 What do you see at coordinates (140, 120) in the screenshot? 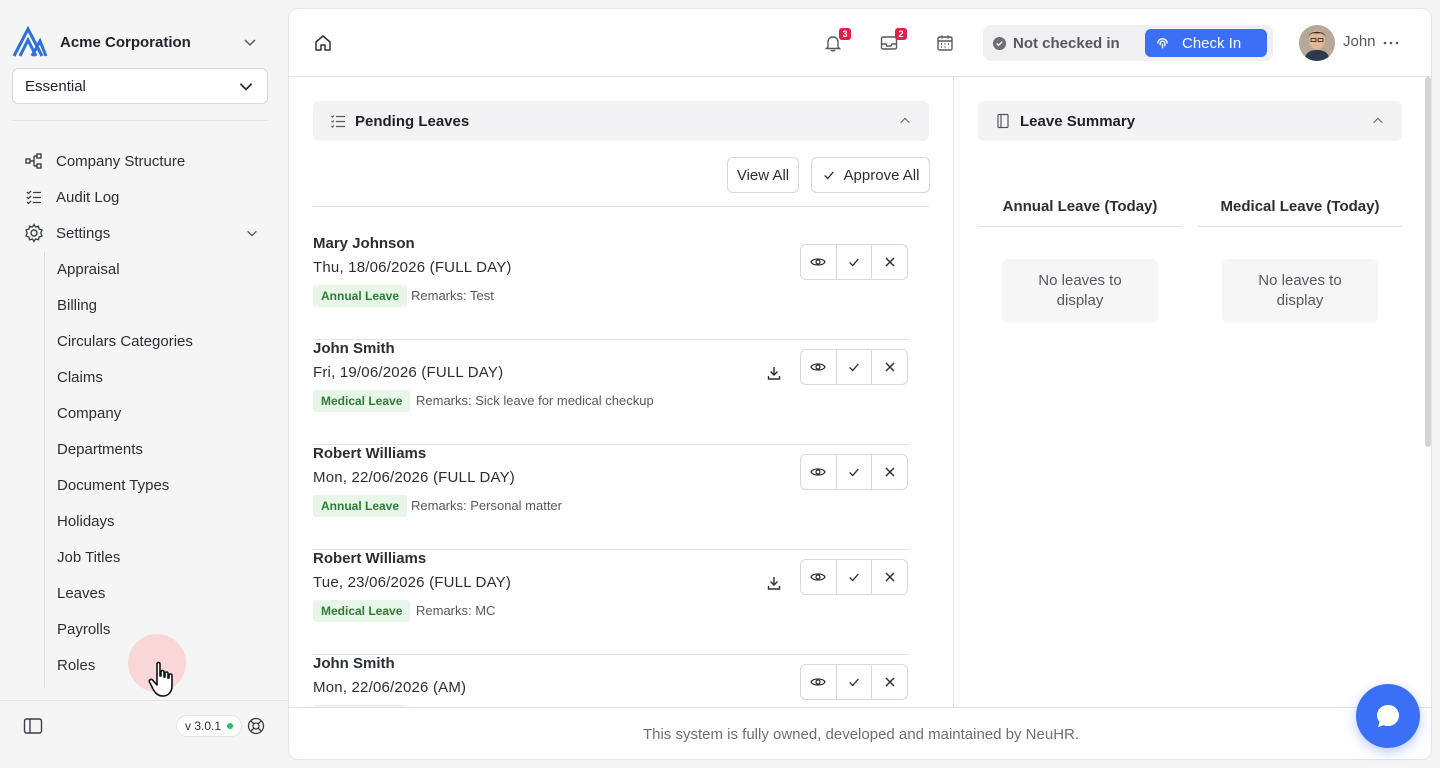
I see `sidebar-divider` at bounding box center [140, 120].